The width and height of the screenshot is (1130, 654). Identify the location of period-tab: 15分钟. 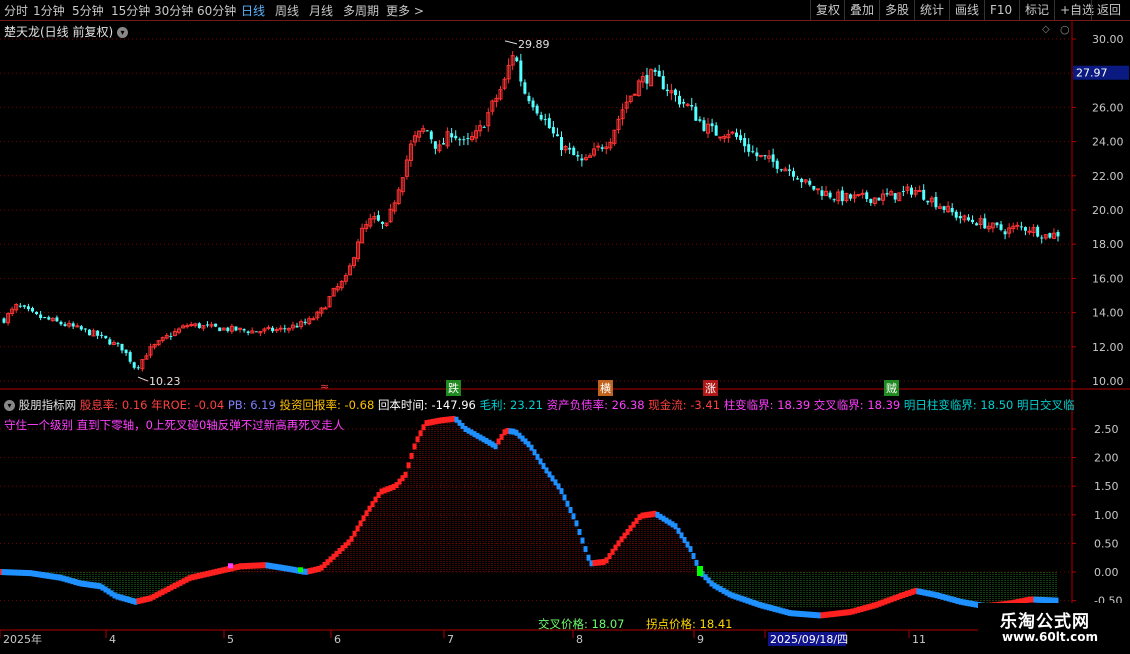
(130, 10).